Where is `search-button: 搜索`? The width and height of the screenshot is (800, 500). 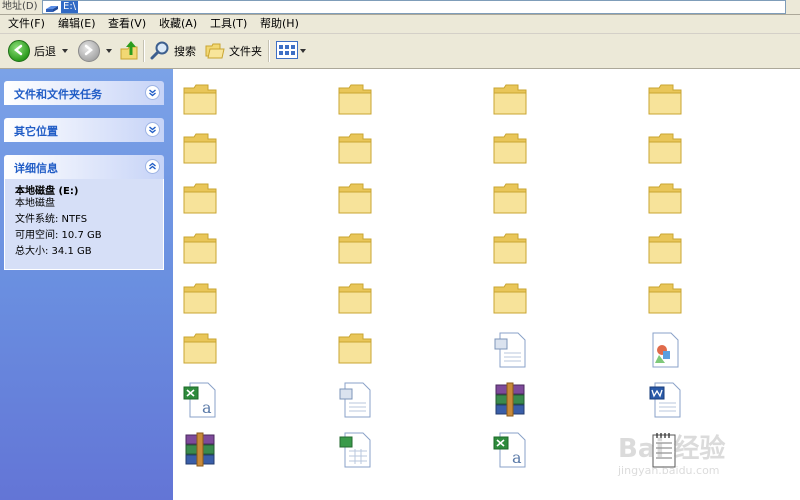 search-button: 搜索 is located at coordinates (173, 51).